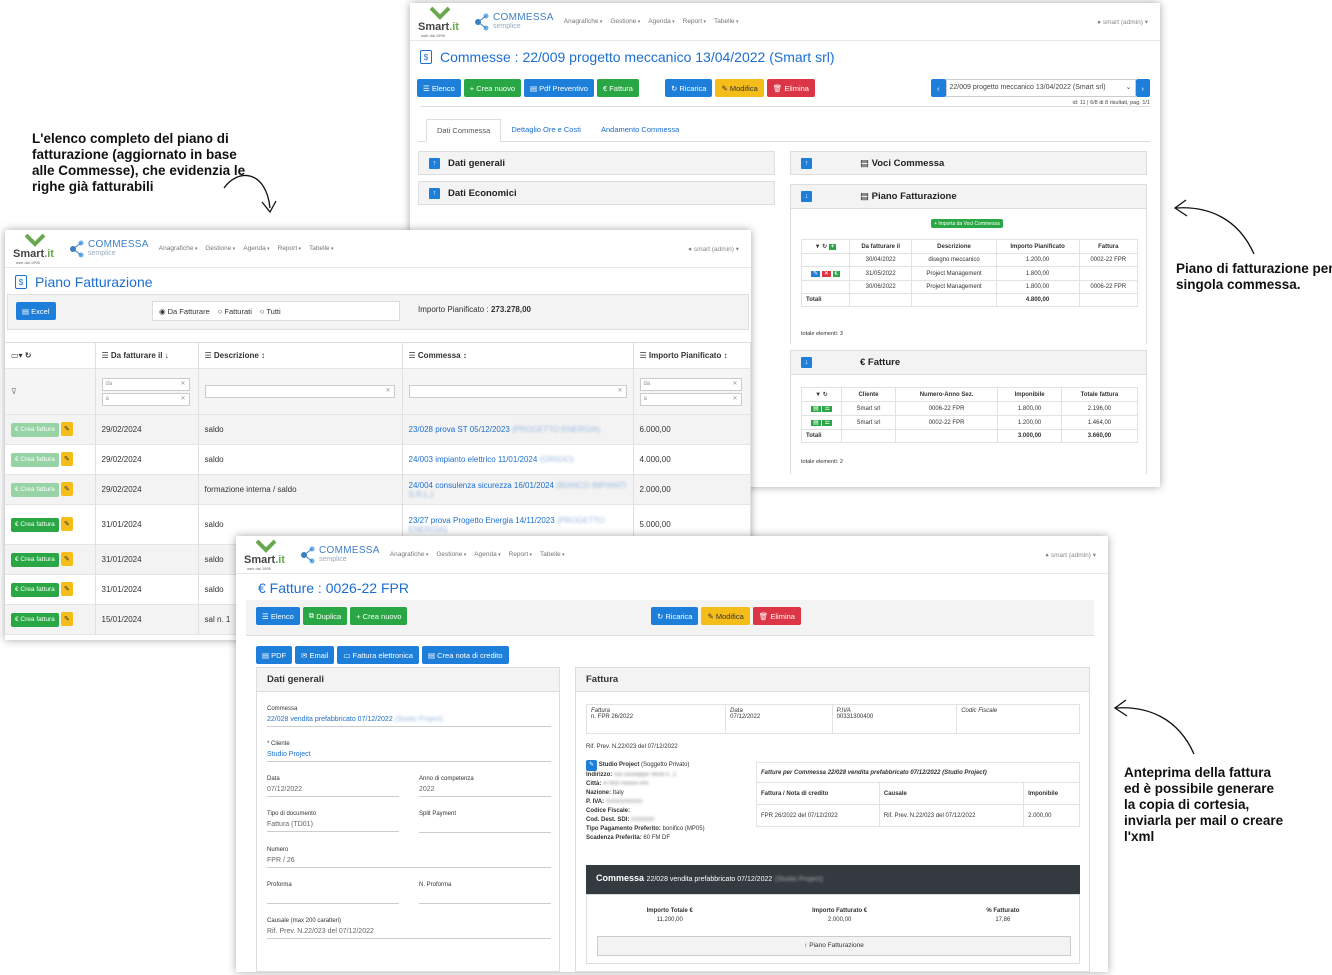  Describe the element at coordinates (596, 193) in the screenshot. I see `section-dati-economici: ↑ Dati Economici` at that location.